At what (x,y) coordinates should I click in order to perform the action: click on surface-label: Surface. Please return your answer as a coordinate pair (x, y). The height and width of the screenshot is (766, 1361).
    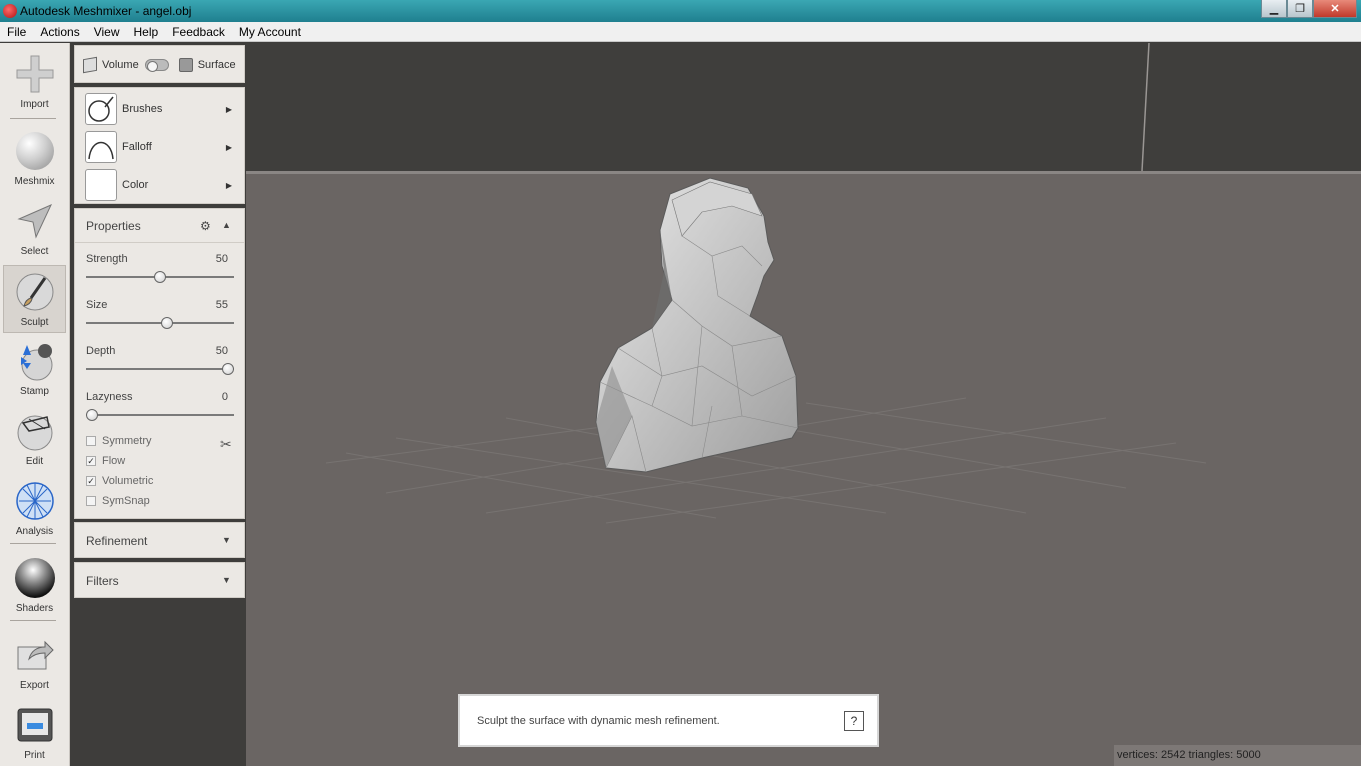
    Looking at the image, I should click on (217, 65).